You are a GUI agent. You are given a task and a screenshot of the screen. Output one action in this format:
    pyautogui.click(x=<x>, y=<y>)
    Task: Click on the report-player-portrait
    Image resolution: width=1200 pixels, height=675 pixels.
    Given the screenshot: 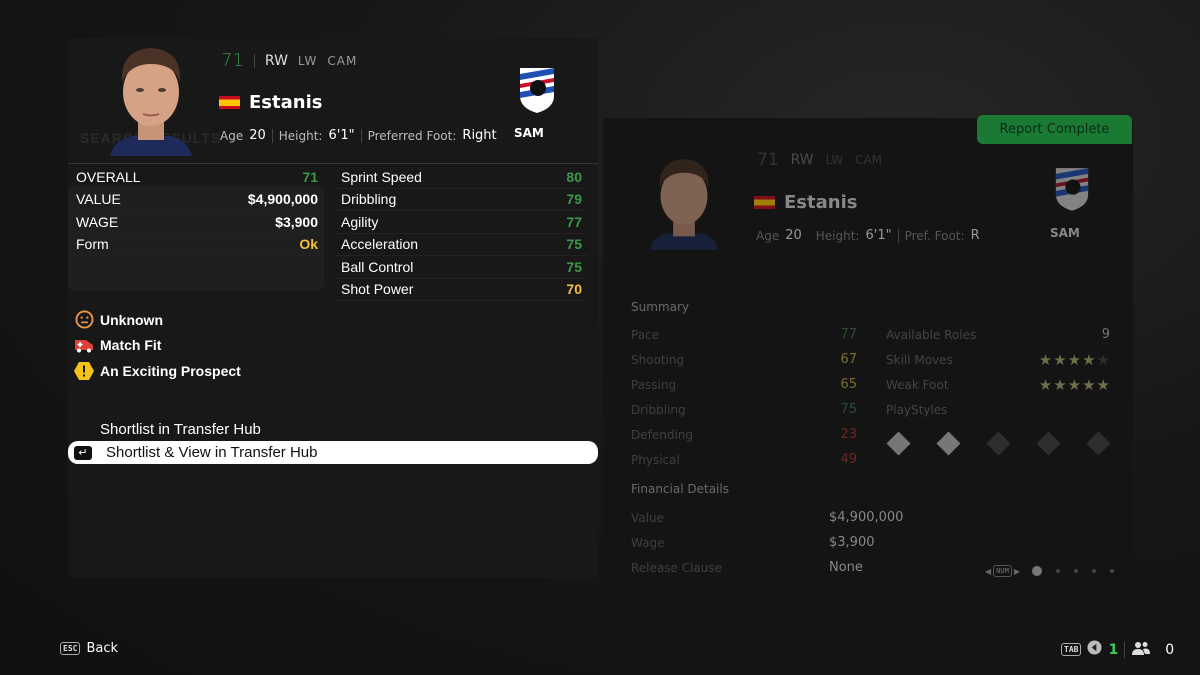 What is the action you would take?
    pyautogui.click(x=684, y=204)
    